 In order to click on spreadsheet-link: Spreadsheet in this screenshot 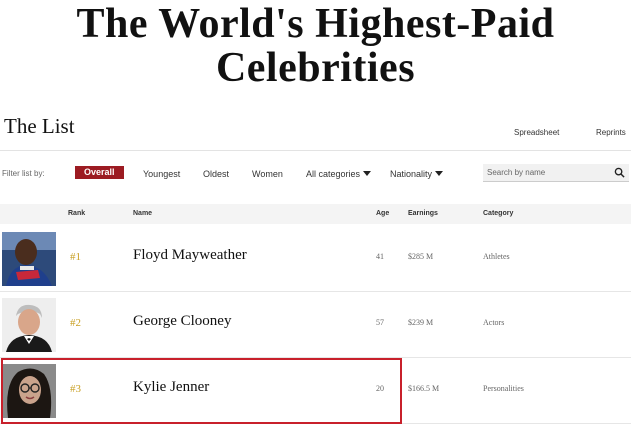, I will do `click(536, 132)`.